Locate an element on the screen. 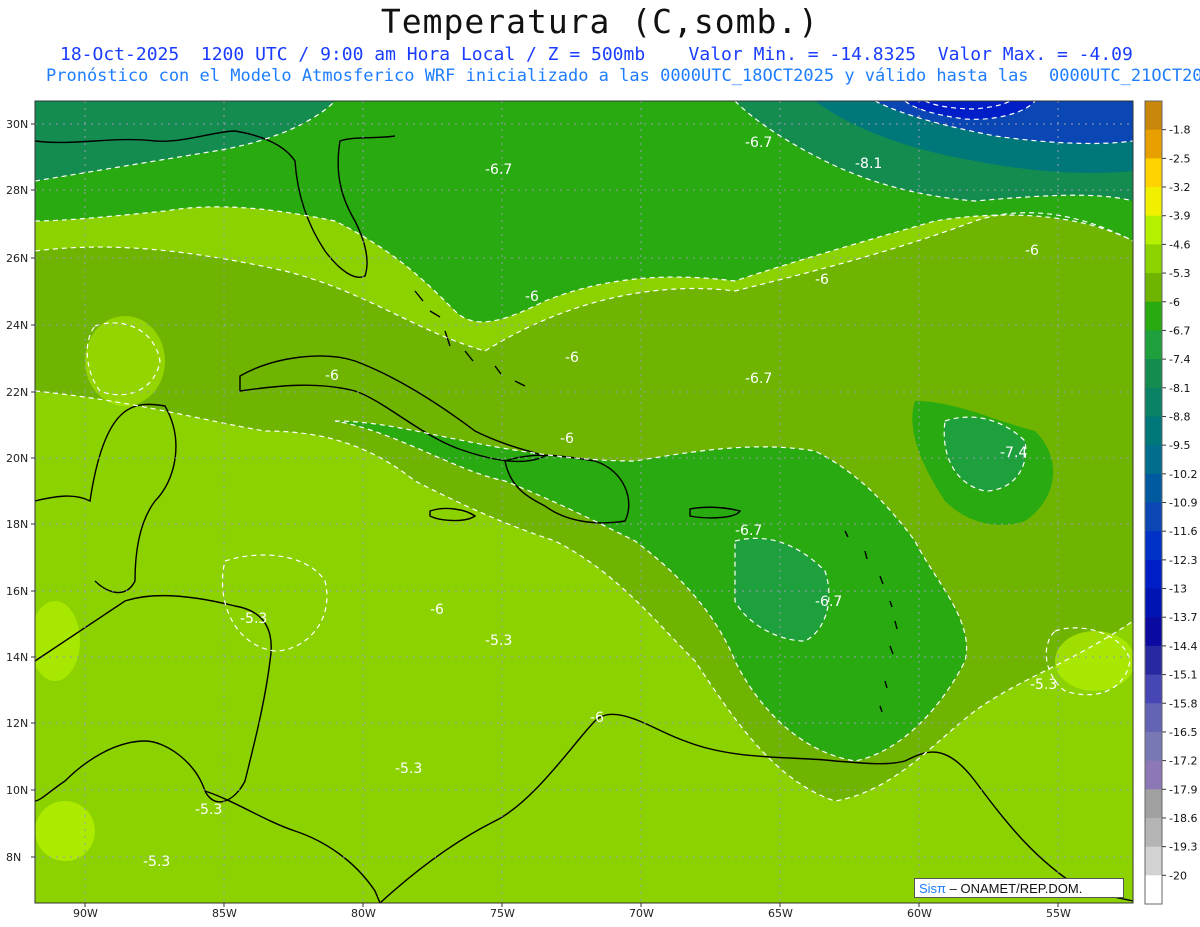  lat-label: 16N is located at coordinates (17, 591).